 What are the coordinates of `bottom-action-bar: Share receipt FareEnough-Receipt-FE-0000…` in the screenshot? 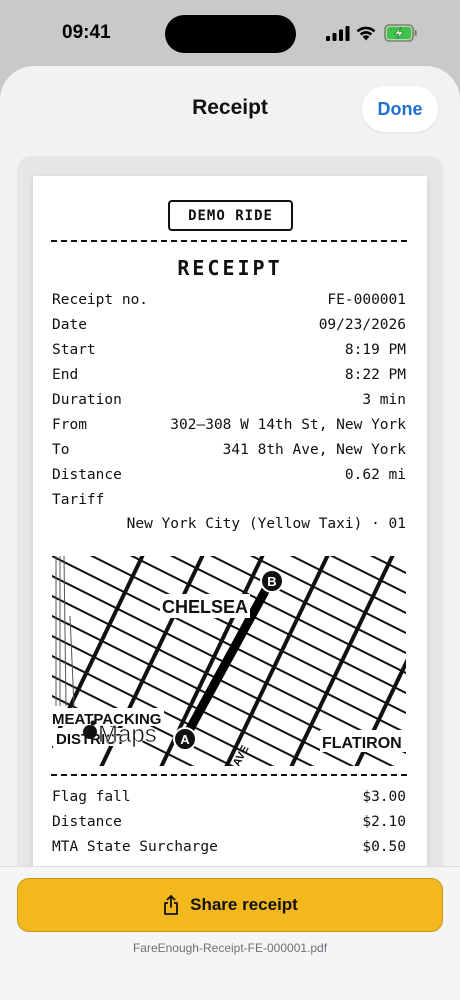 It's located at (230, 933).